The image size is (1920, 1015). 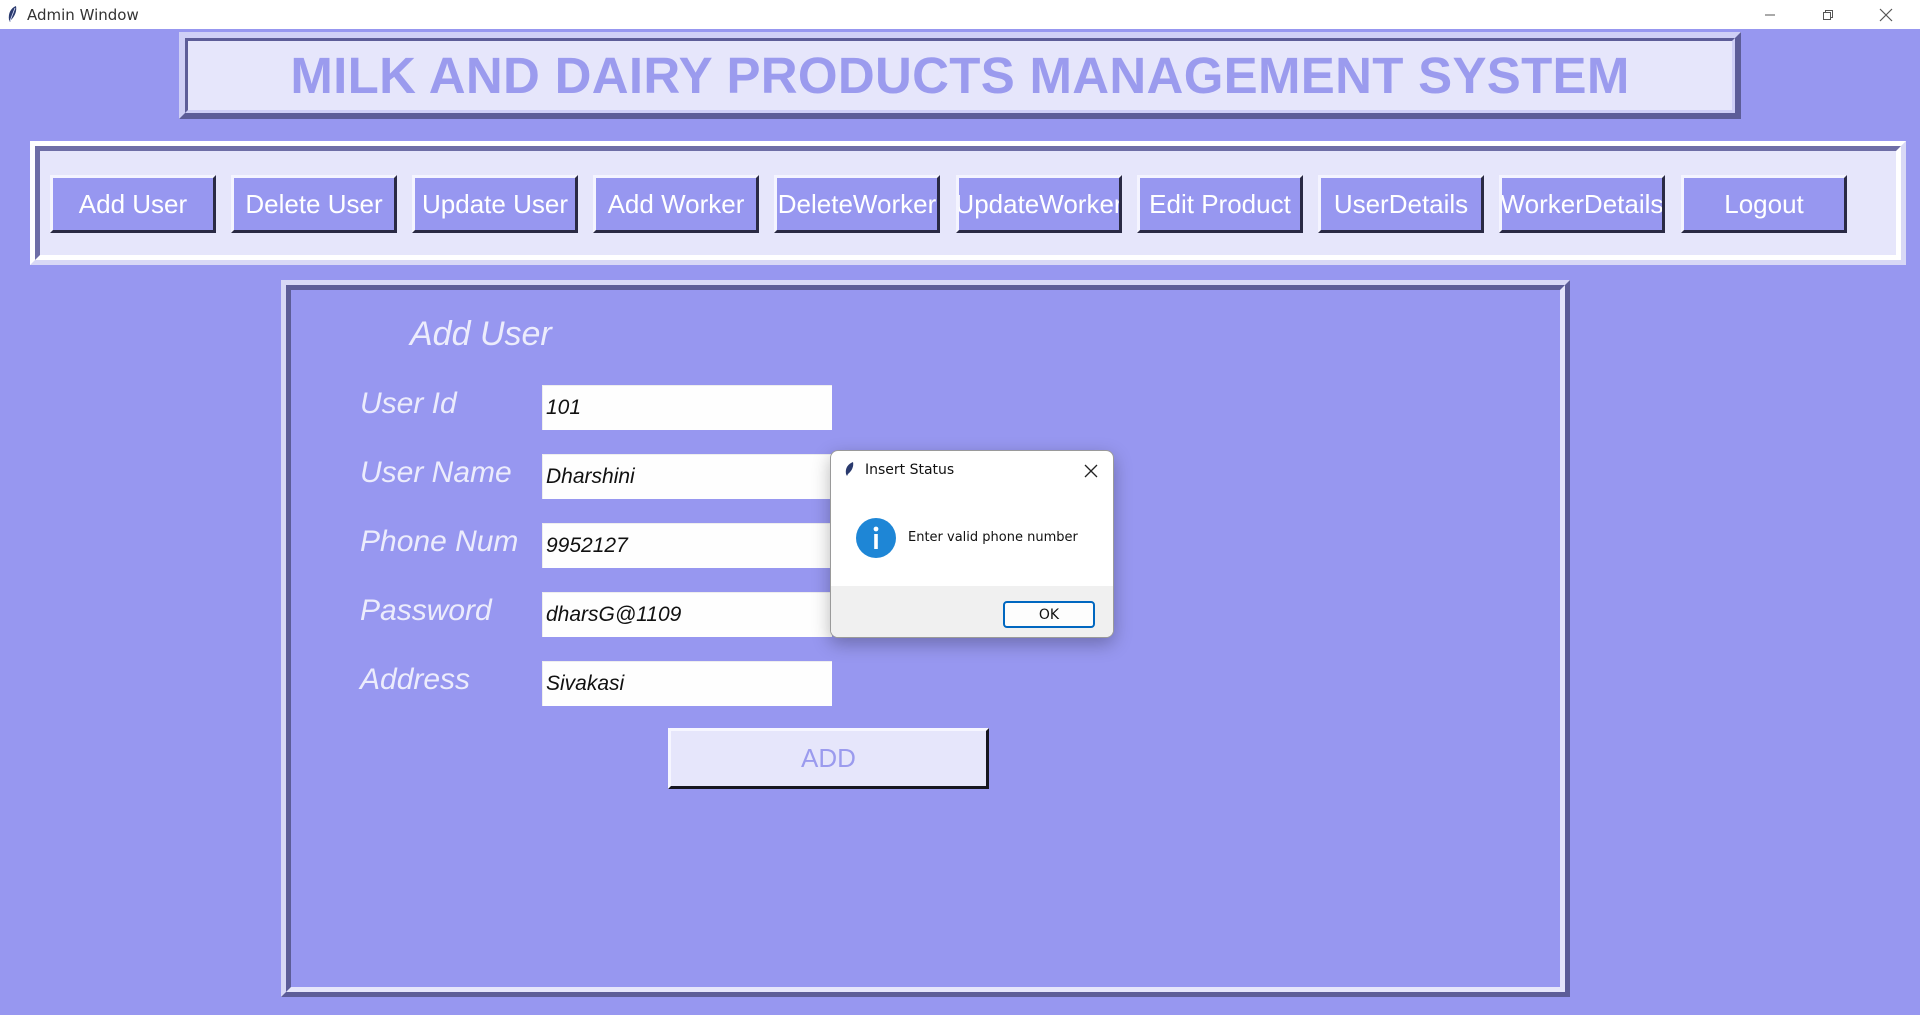 What do you see at coordinates (314, 204) in the screenshot?
I see `delete-user-button: Delete User` at bounding box center [314, 204].